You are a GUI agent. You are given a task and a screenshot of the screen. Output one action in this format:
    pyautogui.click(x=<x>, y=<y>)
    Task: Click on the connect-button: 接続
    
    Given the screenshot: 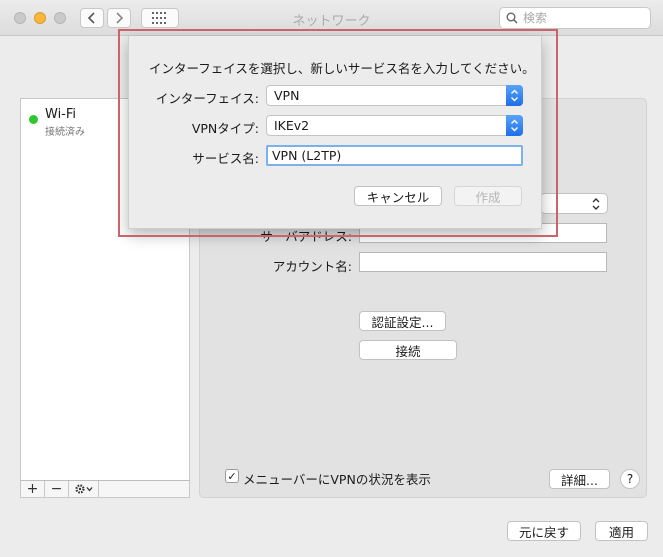 What is the action you would take?
    pyautogui.click(x=408, y=350)
    